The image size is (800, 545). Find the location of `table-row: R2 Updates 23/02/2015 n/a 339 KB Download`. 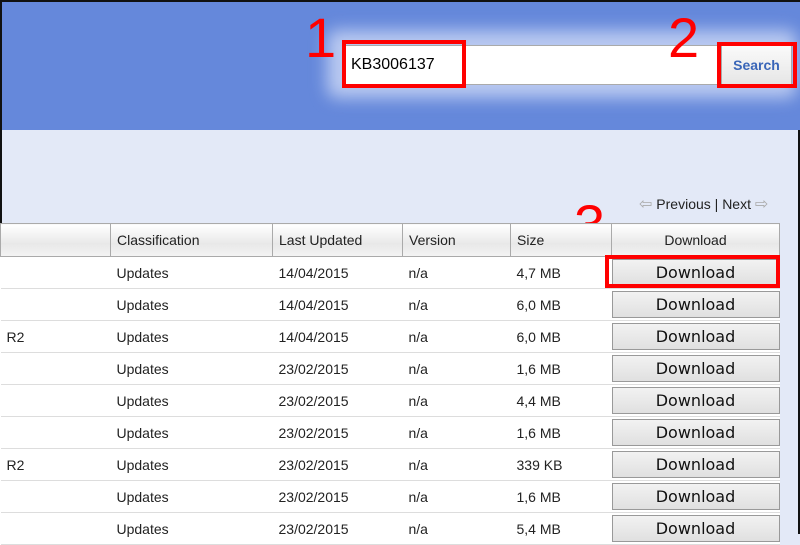

table-row: R2 Updates 23/02/2015 n/a 339 KB Download is located at coordinates (390, 464).